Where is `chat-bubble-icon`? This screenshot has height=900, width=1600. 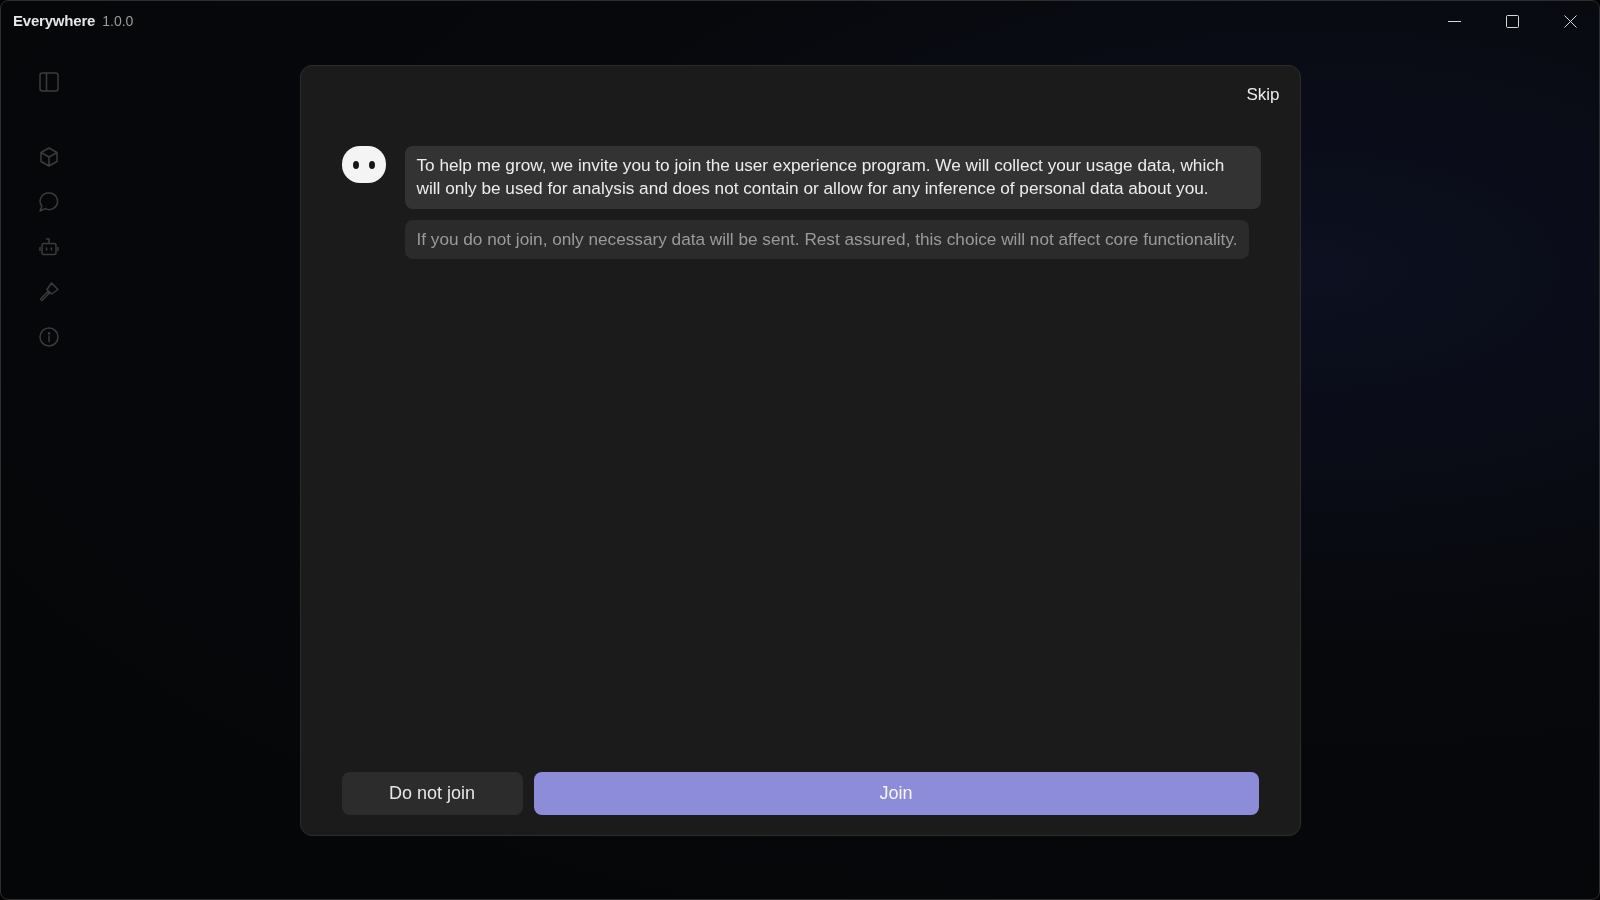 chat-bubble-icon is located at coordinates (49, 202).